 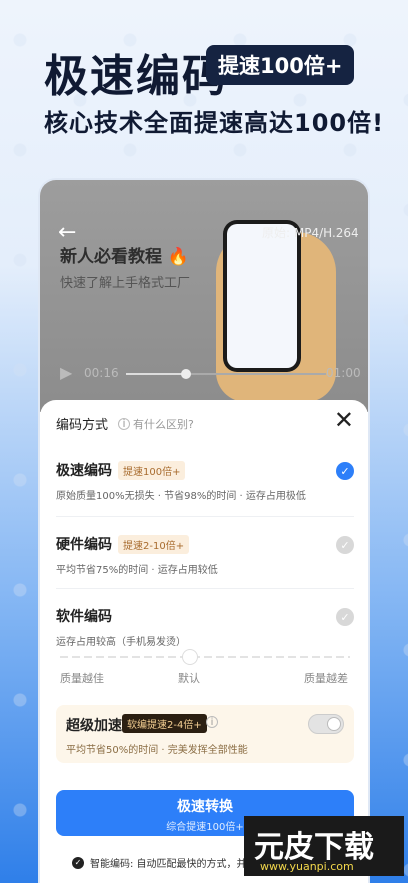 I want to click on turbo-desc: 平均节省50%的时间 · 完美发挥全部性能, so click(x=157, y=750).